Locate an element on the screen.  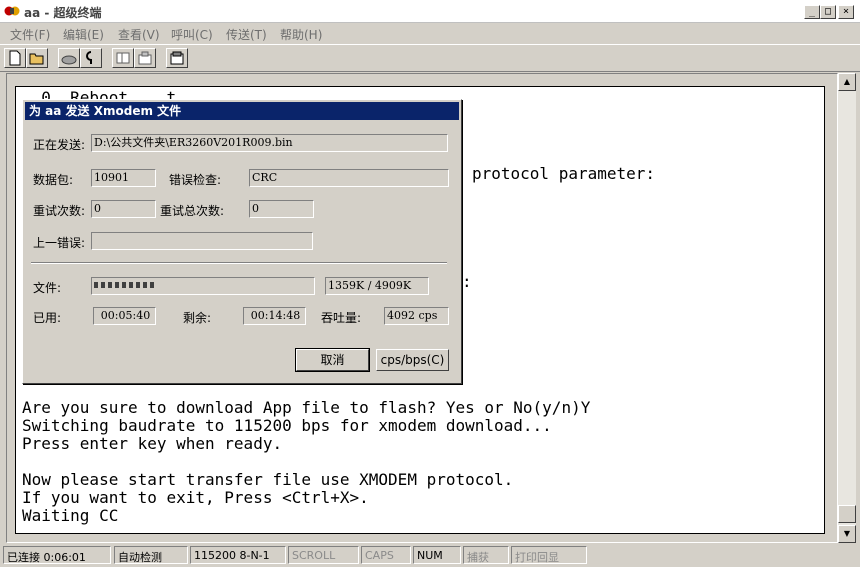
open-icon is located at coordinates (36, 59).